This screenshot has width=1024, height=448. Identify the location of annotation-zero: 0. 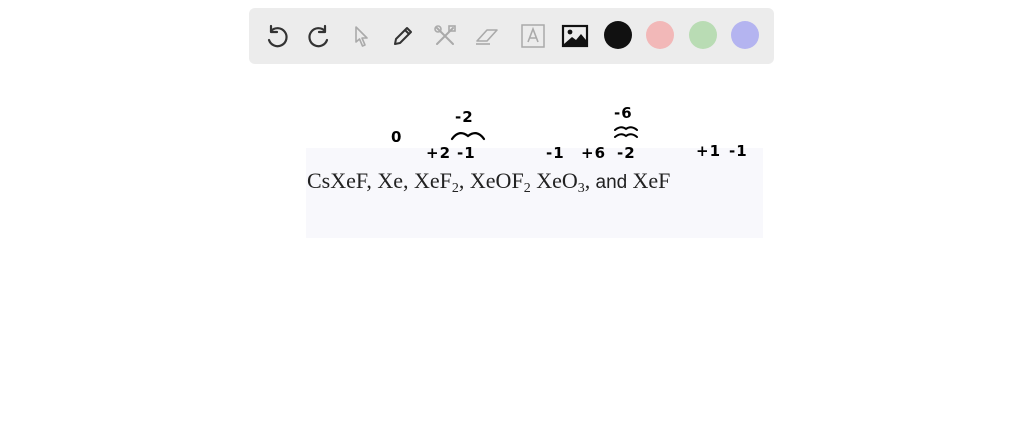
(397, 137).